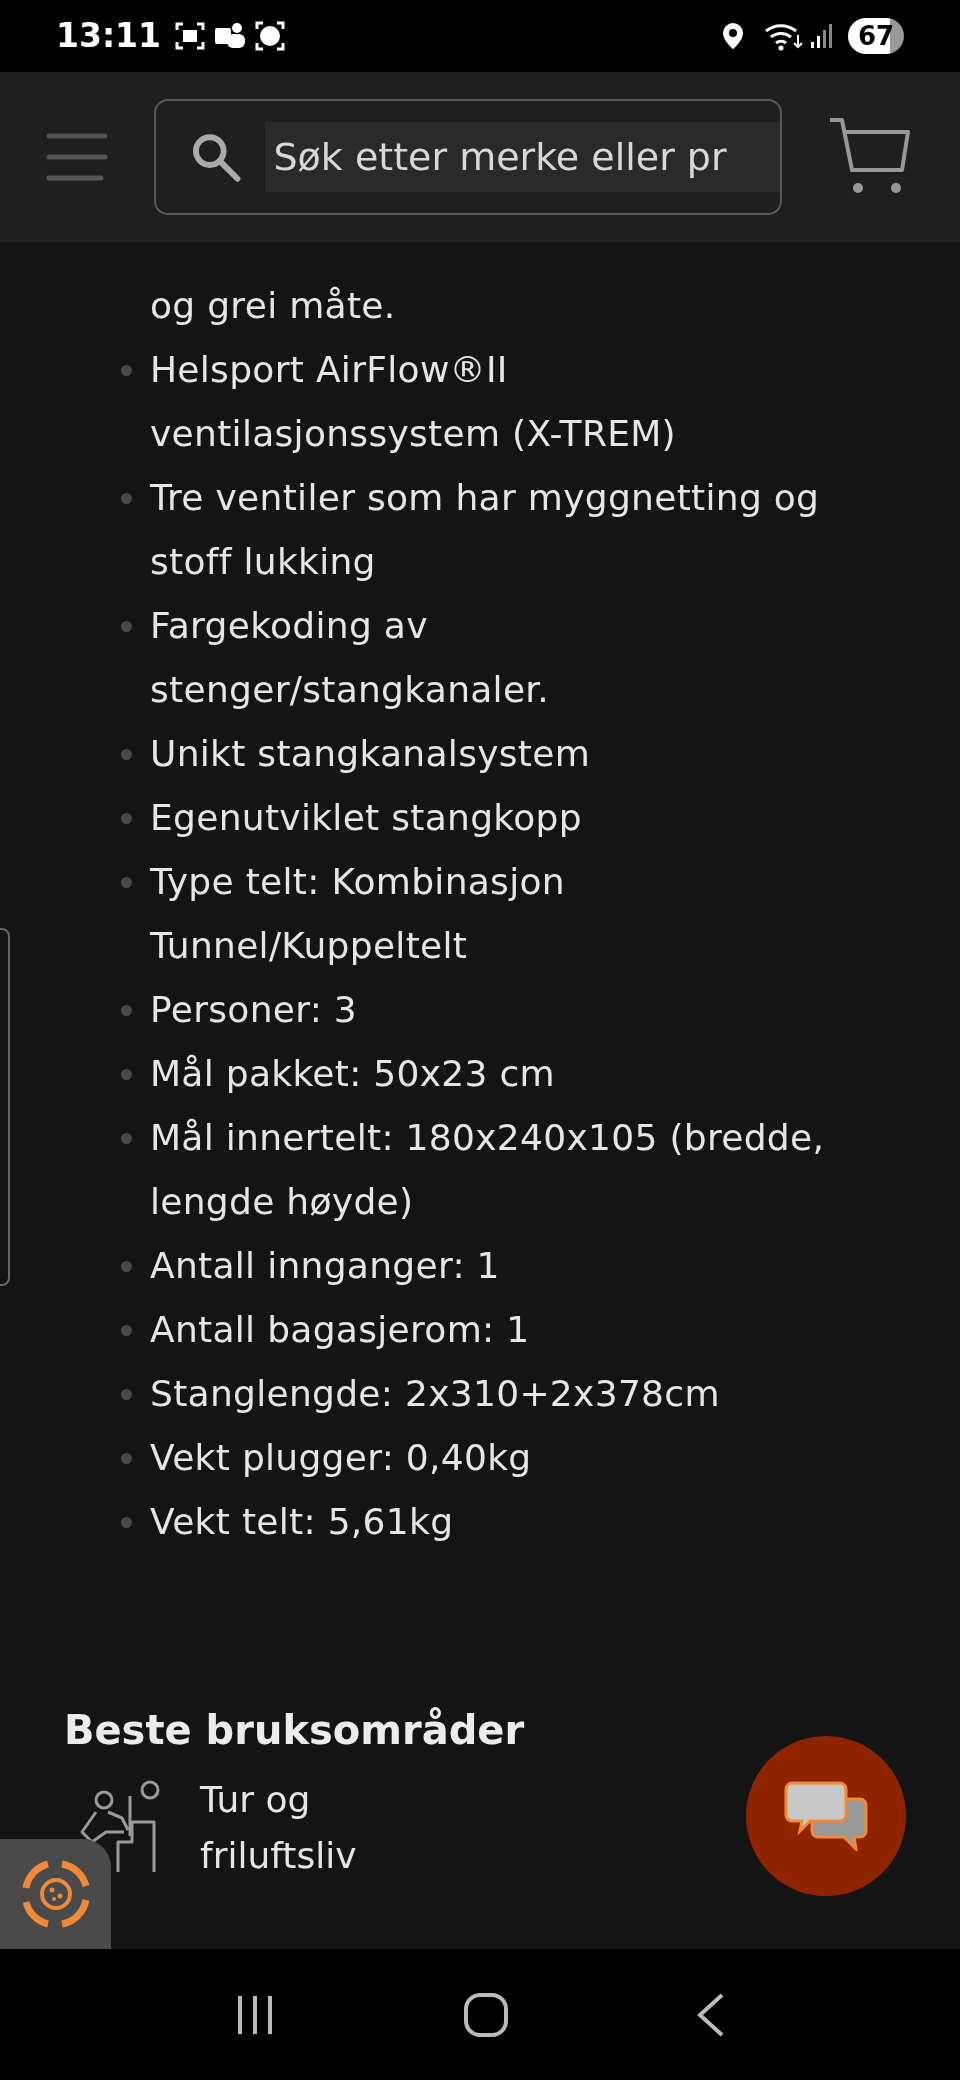  What do you see at coordinates (254, 1010) in the screenshot?
I see `feature-text: Personer: 3` at bounding box center [254, 1010].